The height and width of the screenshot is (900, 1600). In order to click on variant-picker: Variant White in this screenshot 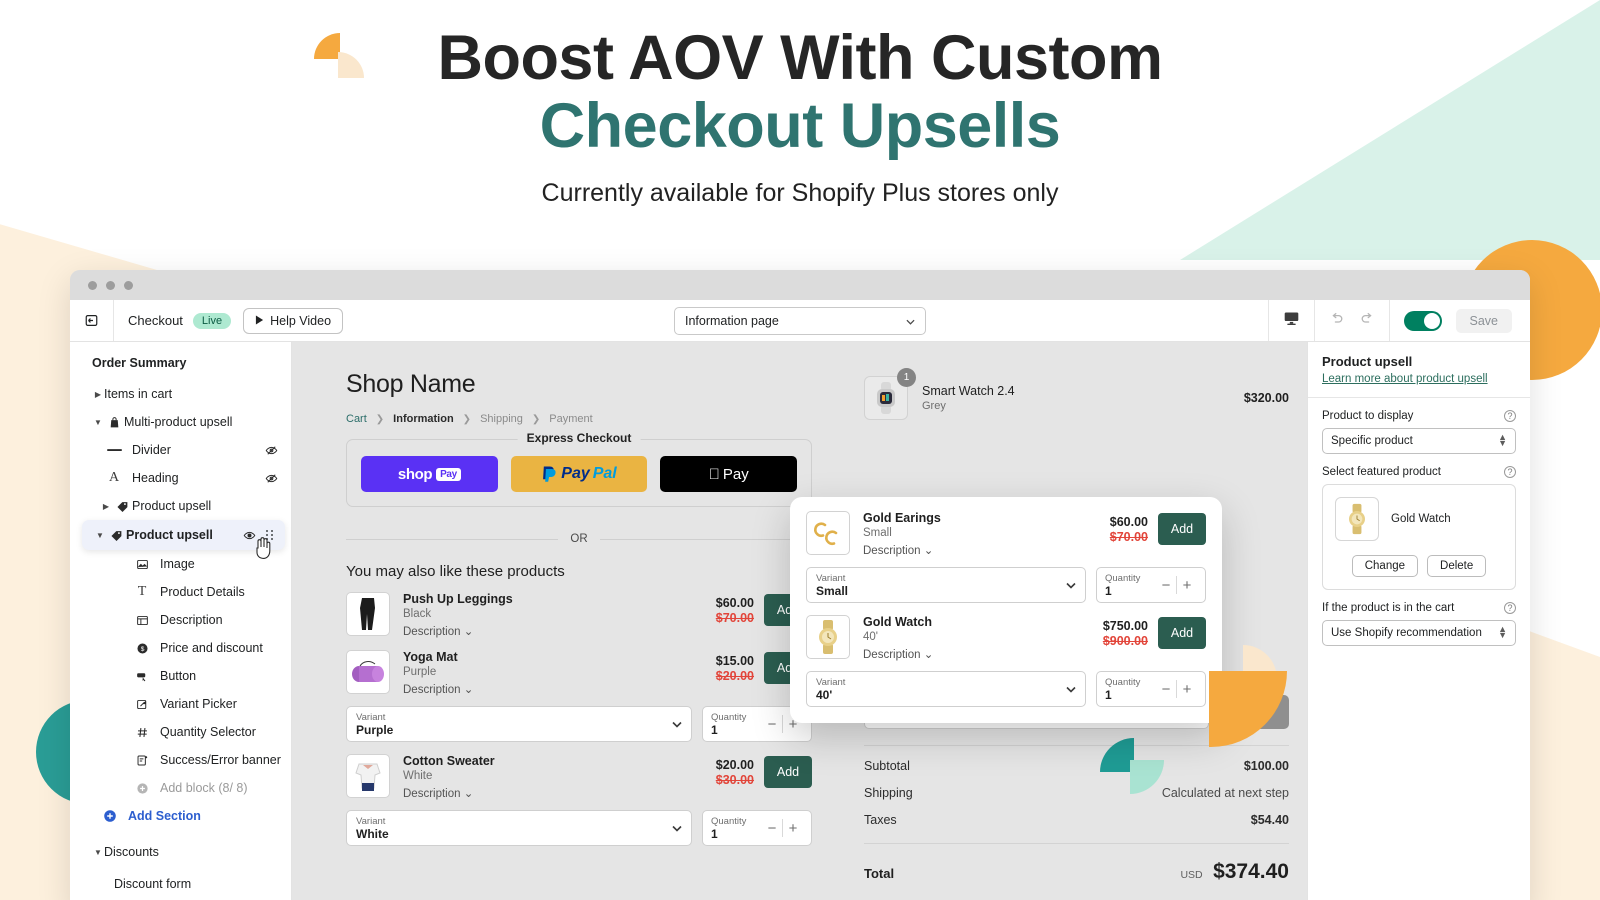, I will do `click(519, 828)`.